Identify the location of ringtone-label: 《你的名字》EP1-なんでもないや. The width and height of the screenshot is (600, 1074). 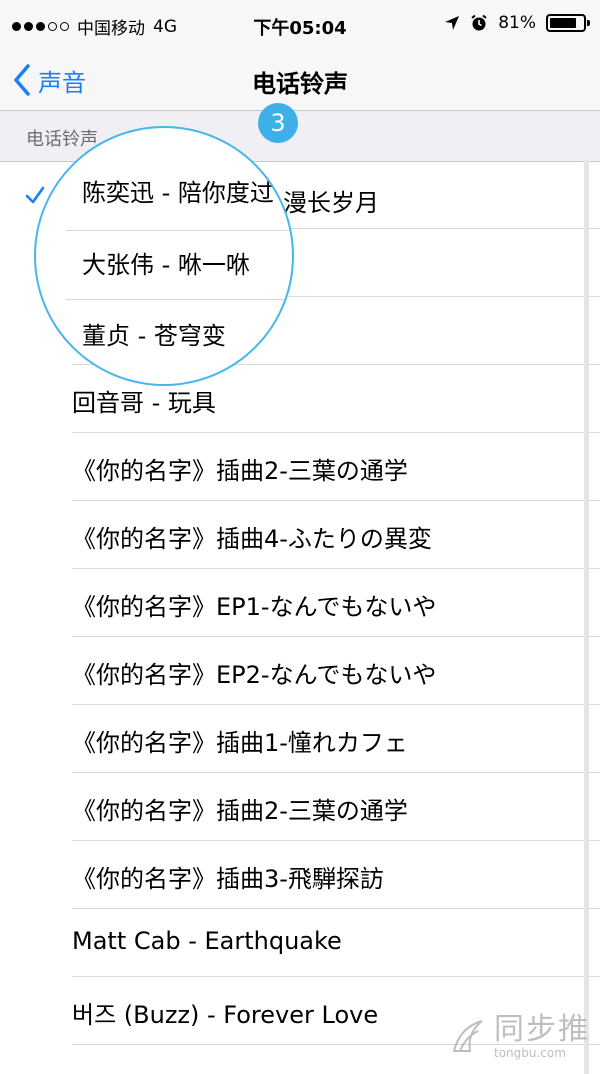
(254, 607).